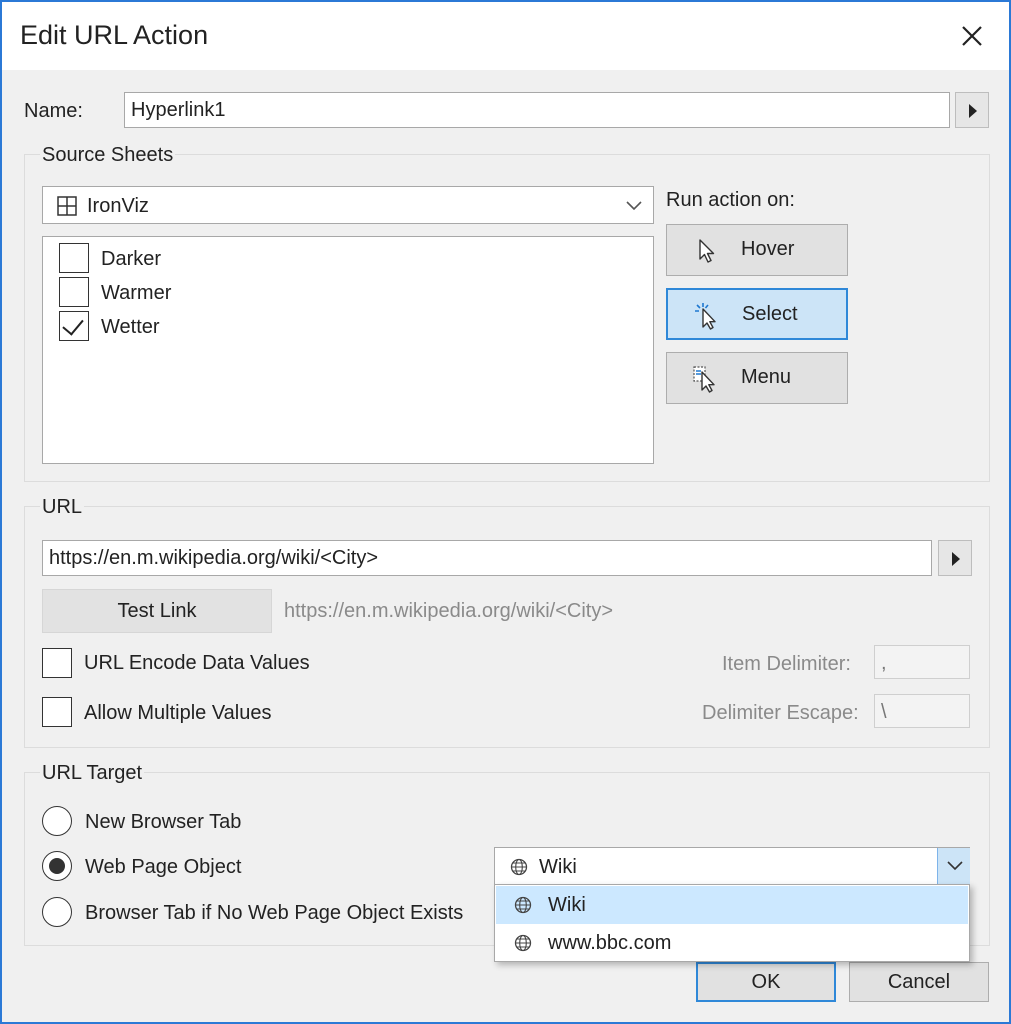  Describe the element at coordinates (766, 377) in the screenshot. I see `run-menu-label: Menu` at that location.